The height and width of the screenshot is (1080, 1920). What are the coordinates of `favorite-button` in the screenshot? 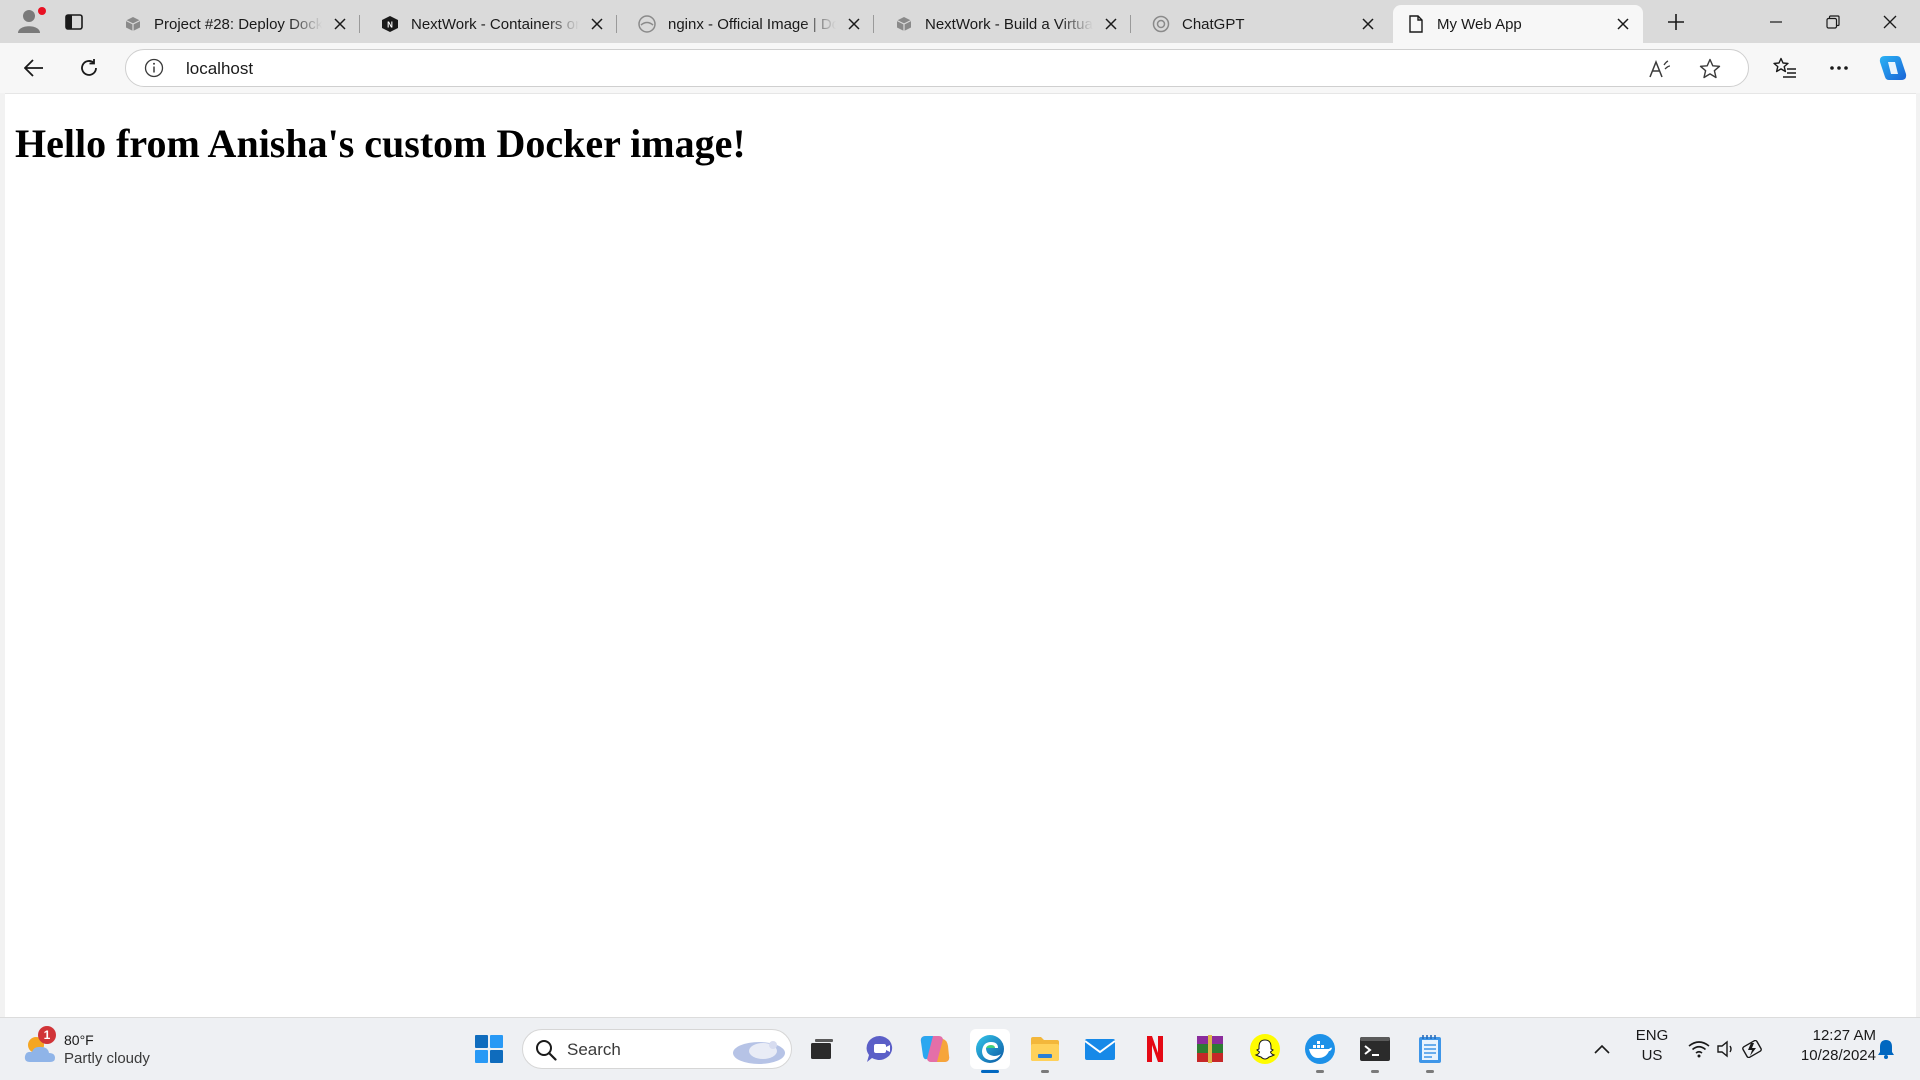 It's located at (1710, 69).